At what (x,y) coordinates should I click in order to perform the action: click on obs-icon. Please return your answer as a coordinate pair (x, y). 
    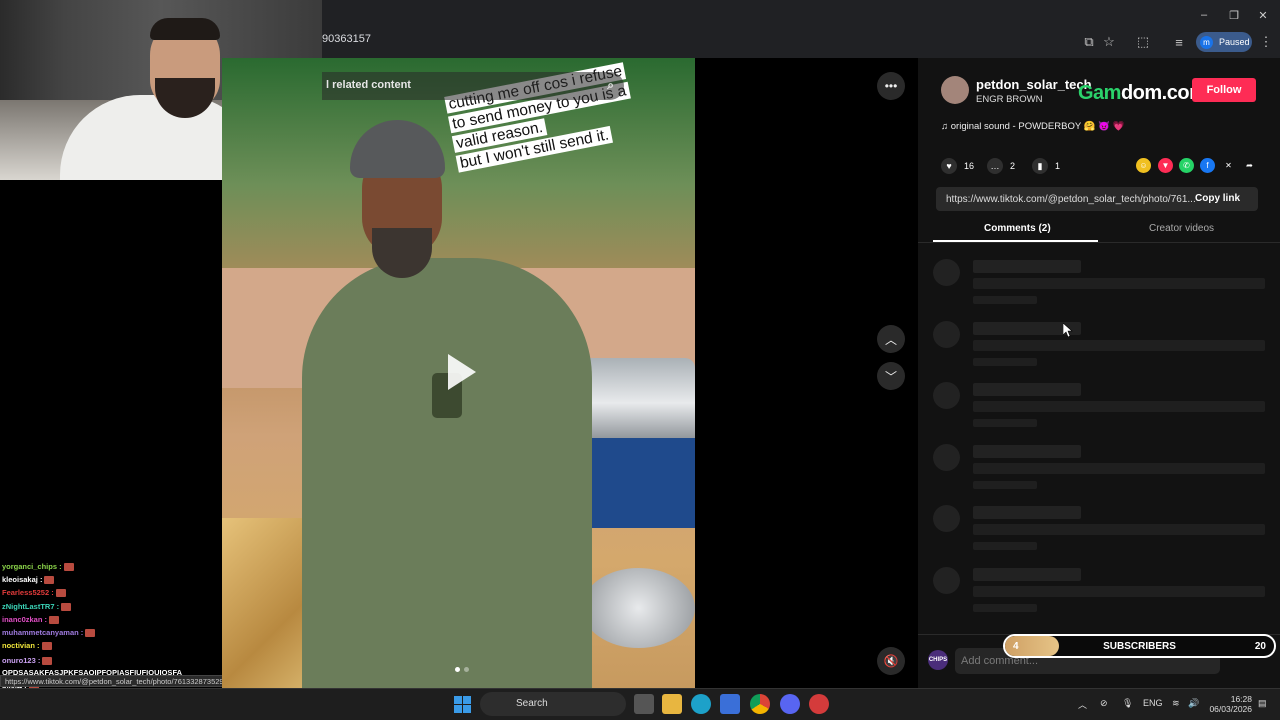
    Looking at the image, I should click on (819, 704).